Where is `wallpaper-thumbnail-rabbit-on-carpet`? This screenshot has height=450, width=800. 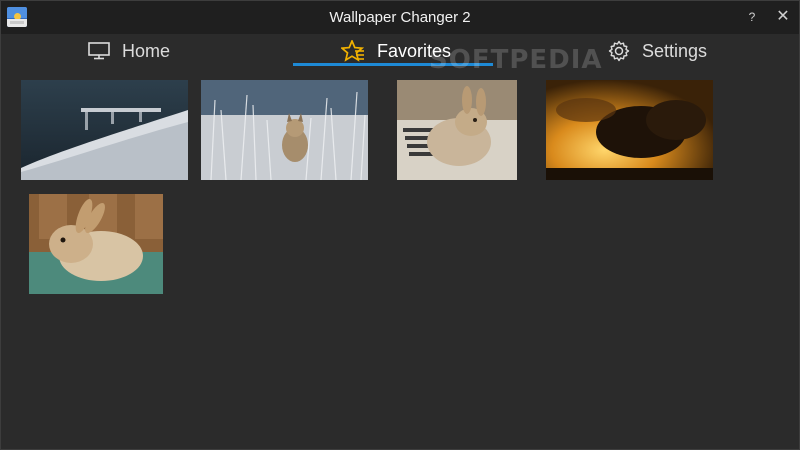 wallpaper-thumbnail-rabbit-on-carpet is located at coordinates (96, 244).